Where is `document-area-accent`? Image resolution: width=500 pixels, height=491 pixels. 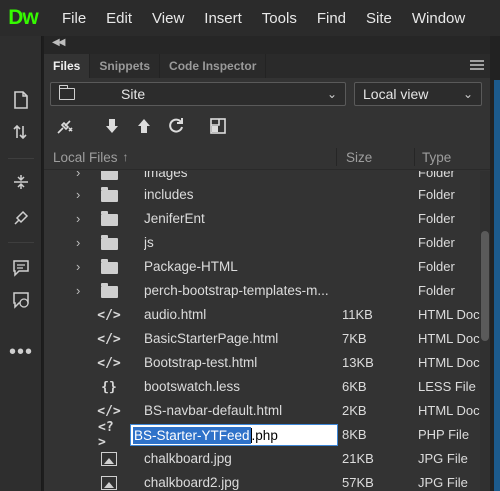
document-area-accent is located at coordinates (497, 285).